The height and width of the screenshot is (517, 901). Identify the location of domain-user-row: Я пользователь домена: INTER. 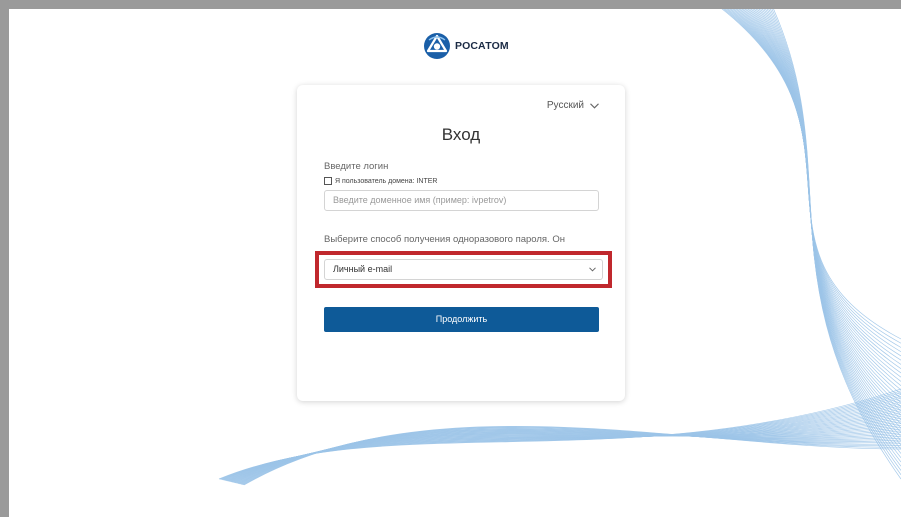
(380, 181).